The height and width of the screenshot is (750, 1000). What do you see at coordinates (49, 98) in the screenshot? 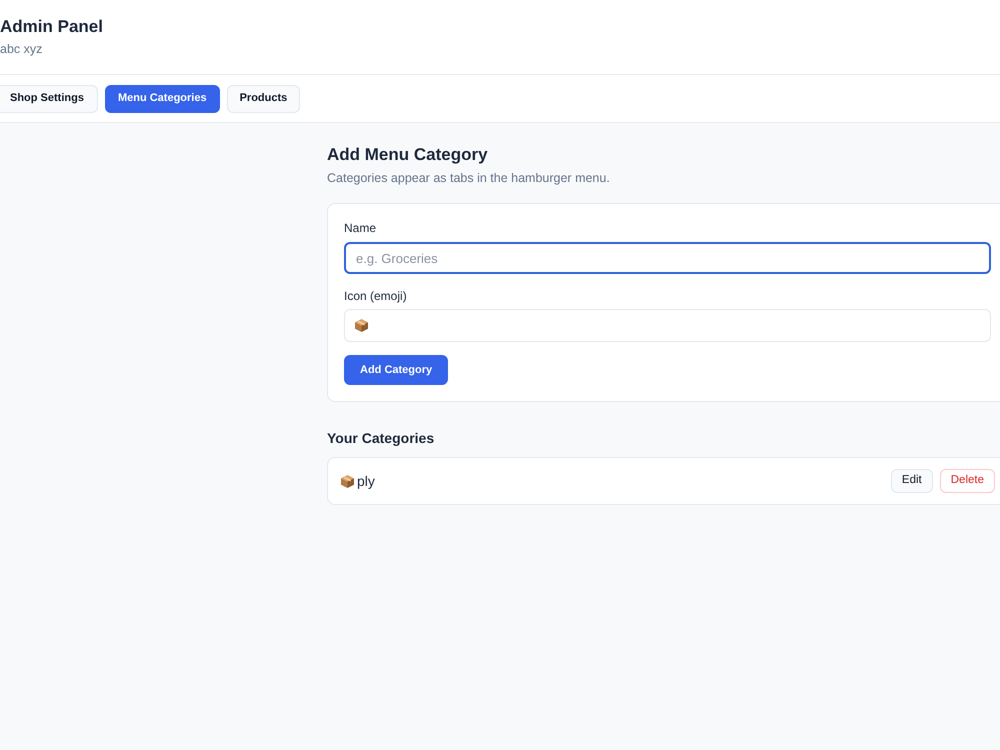
I see `tab: Shop Settings` at bounding box center [49, 98].